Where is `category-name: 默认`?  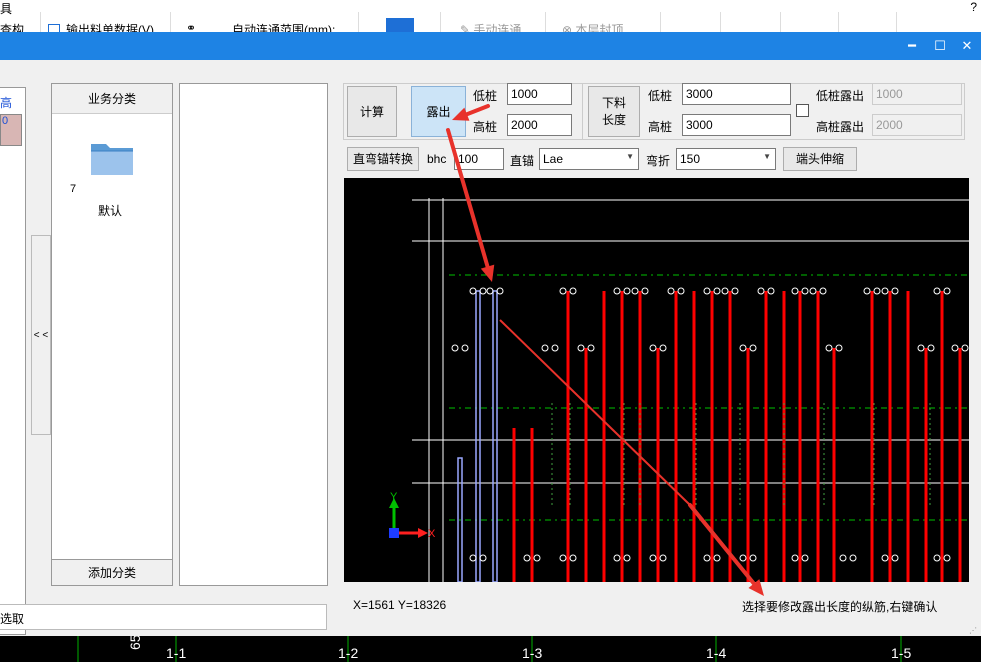
category-name: 默认 is located at coordinates (110, 210).